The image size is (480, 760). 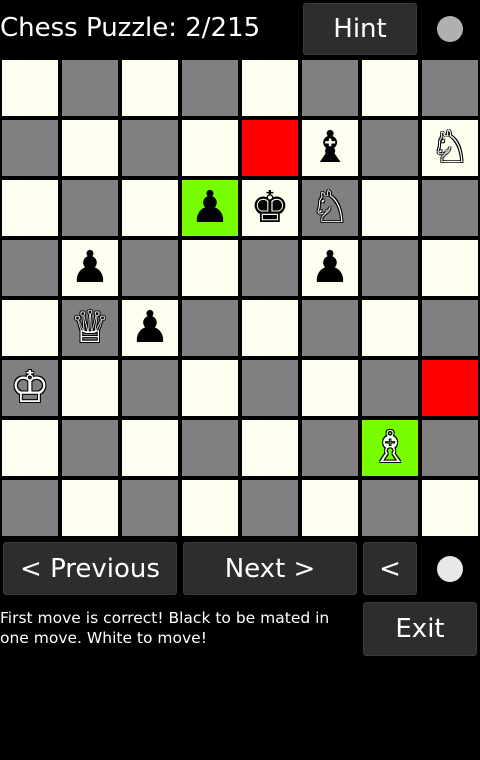 What do you see at coordinates (390, 88) in the screenshot?
I see `square-g8` at bounding box center [390, 88].